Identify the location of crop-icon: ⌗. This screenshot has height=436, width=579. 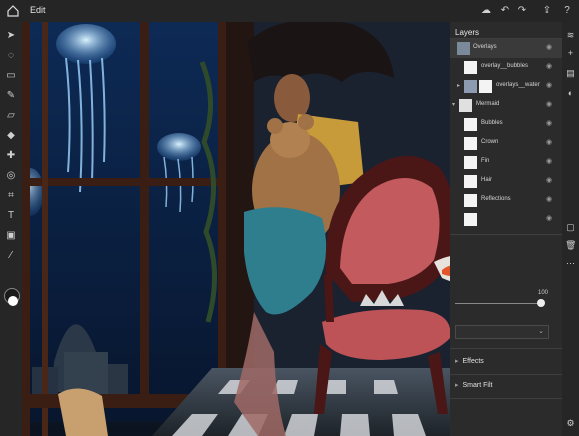
(11, 196).